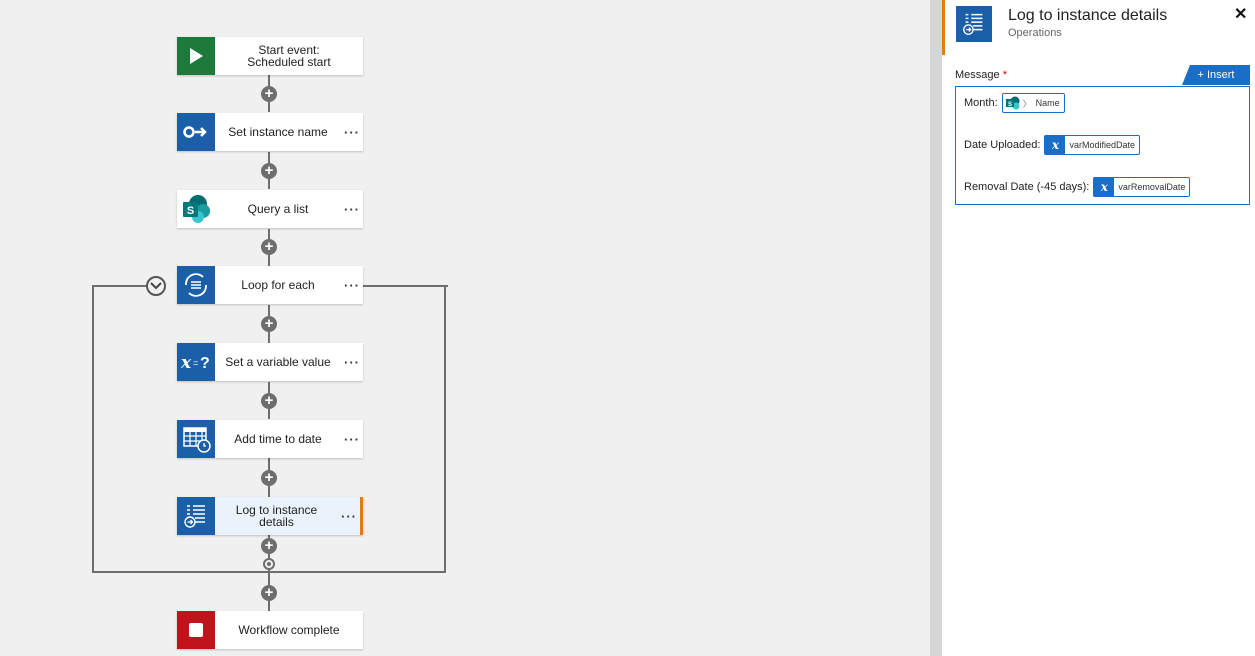 This screenshot has height=656, width=1255. What do you see at coordinates (269, 564) in the screenshot?
I see `loop-end-marker` at bounding box center [269, 564].